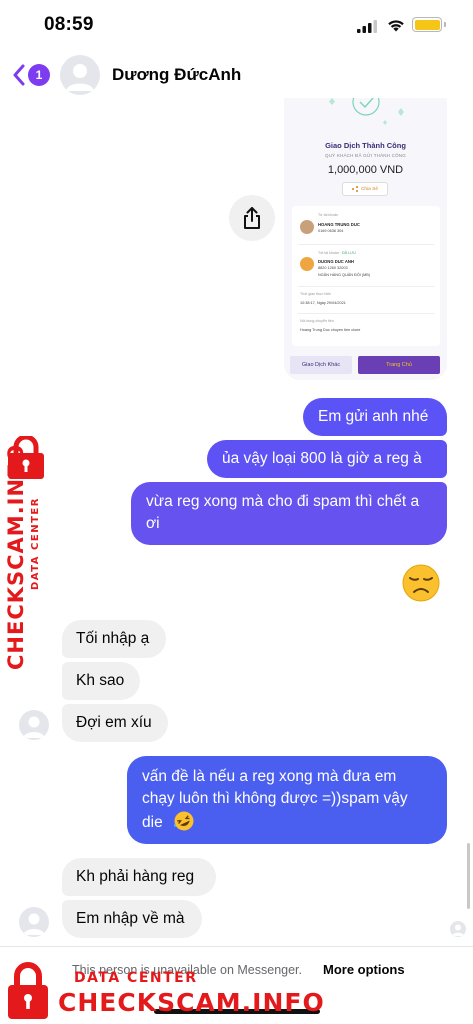  What do you see at coordinates (365, 145) in the screenshot?
I see `receipt-title: Giao Dịch Thành Công` at bounding box center [365, 145].